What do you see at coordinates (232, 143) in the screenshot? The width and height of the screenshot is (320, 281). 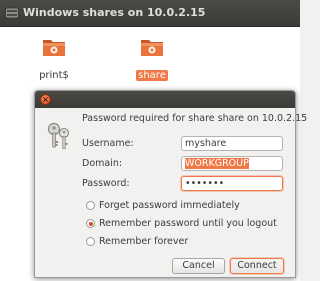 I see `username-field: myshare` at bounding box center [232, 143].